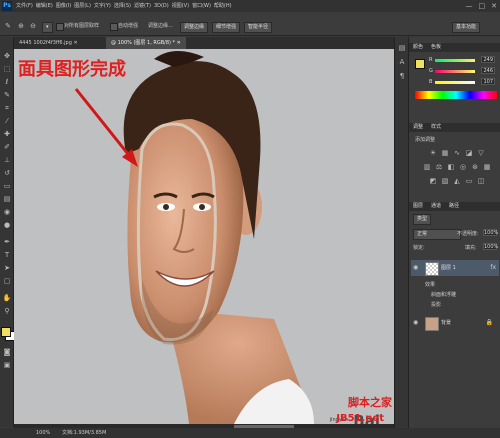 The height and width of the screenshot is (438, 500). Describe the element at coordinates (418, 206) in the screenshot. I see `tab-layers: 图层` at that location.